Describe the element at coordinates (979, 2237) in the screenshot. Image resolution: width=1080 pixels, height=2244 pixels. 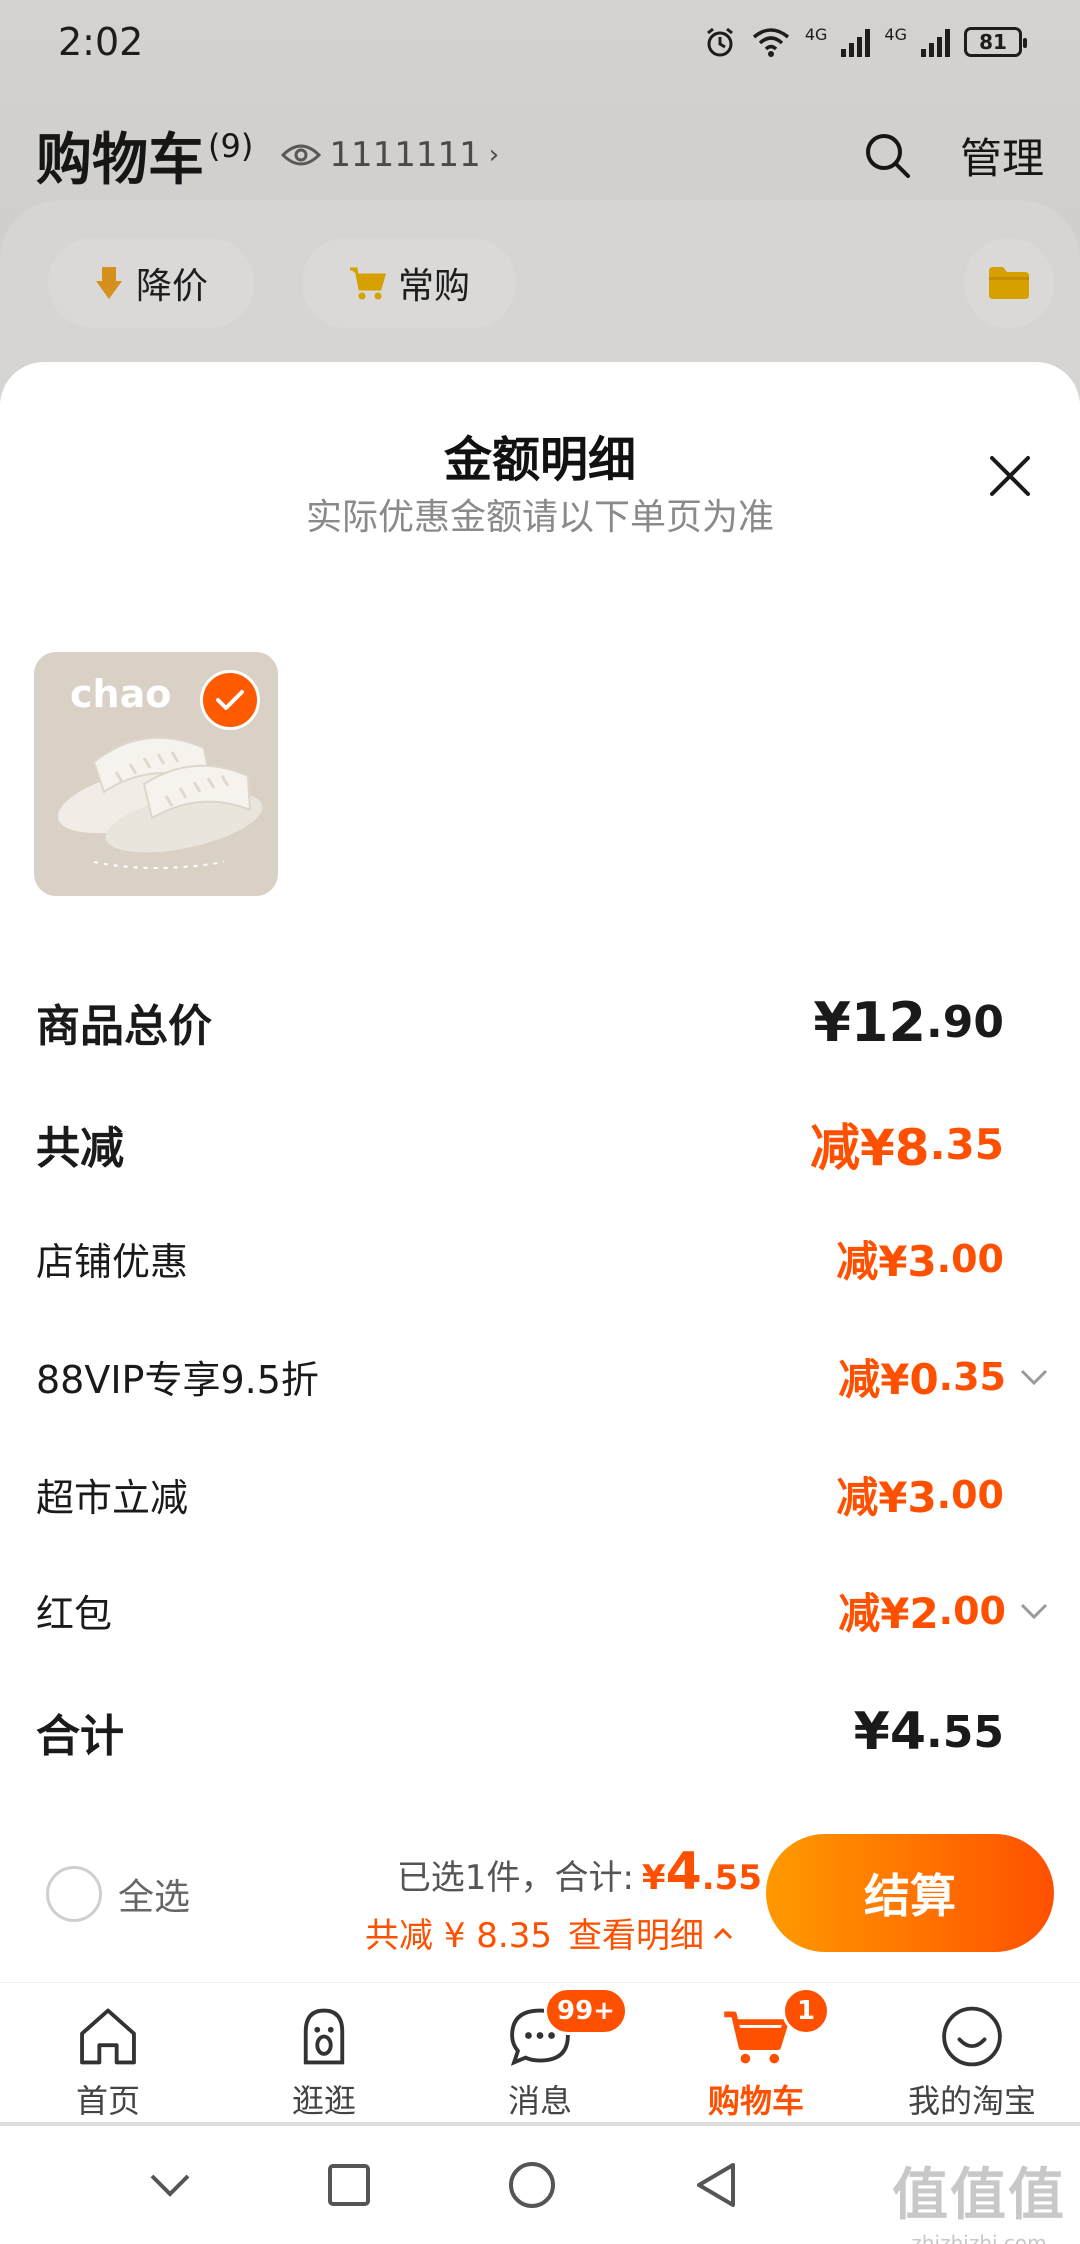
I see `watermark-url: zhizhizhi.com` at that location.